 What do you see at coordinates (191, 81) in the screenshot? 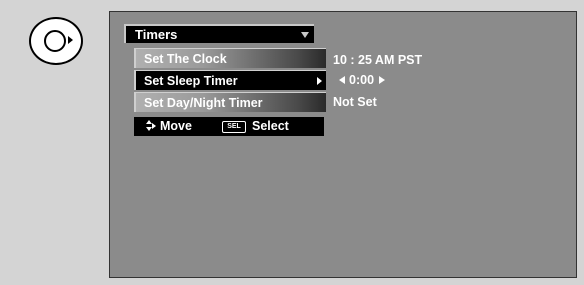
I see `menu-item-label: Set Sleep Timer` at bounding box center [191, 81].